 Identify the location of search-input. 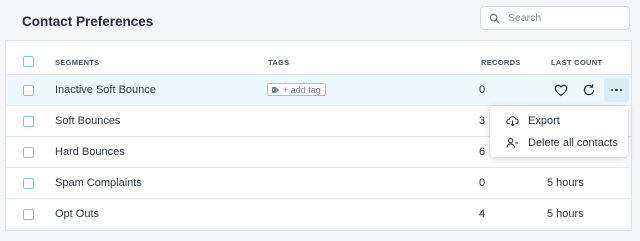
(563, 18).